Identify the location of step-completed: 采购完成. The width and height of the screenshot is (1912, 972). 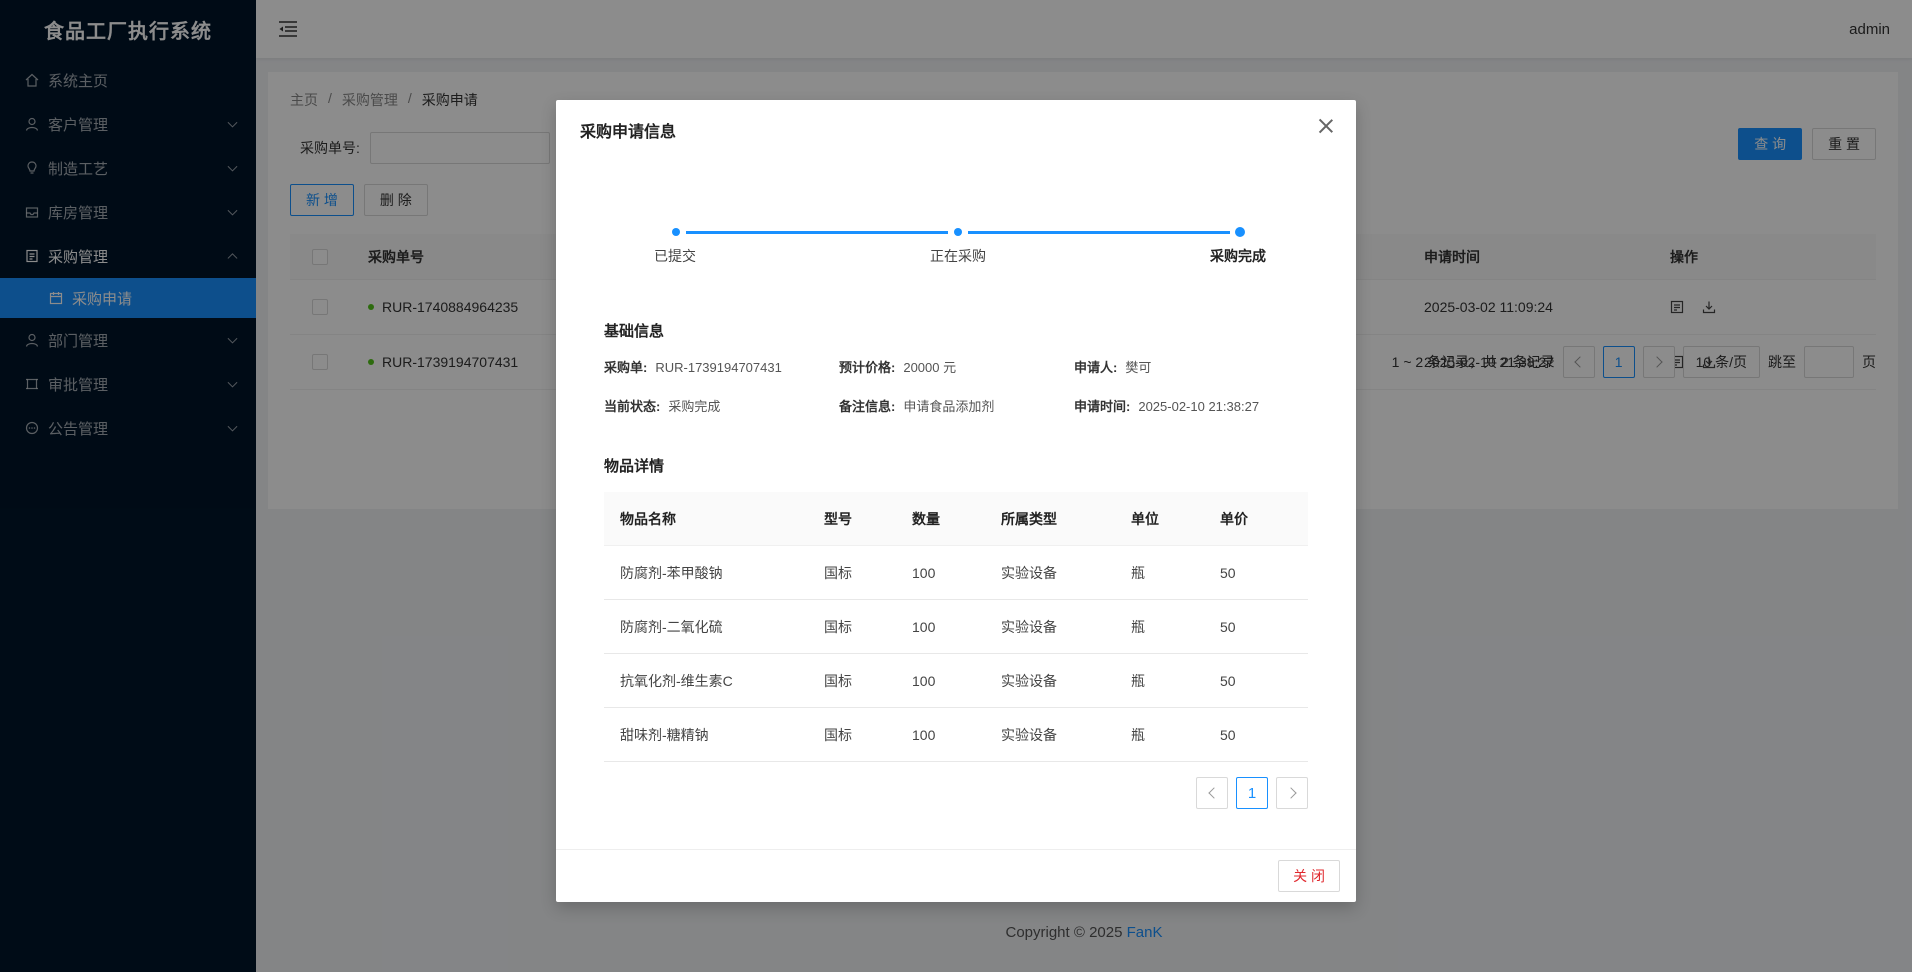
(1238, 256).